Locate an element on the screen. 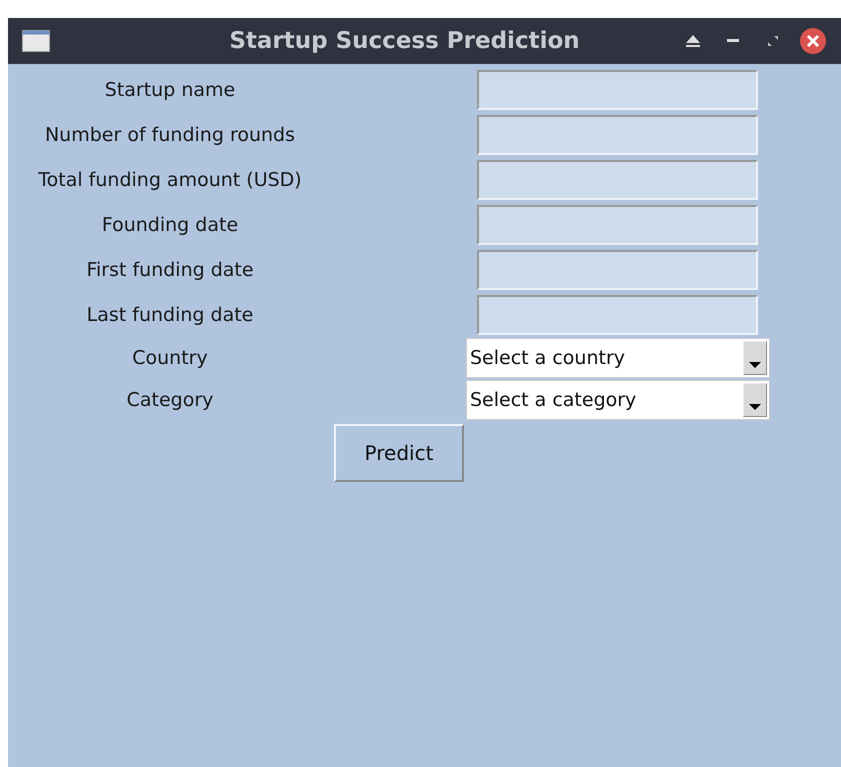  dropdown: Select a category is located at coordinates (618, 400).